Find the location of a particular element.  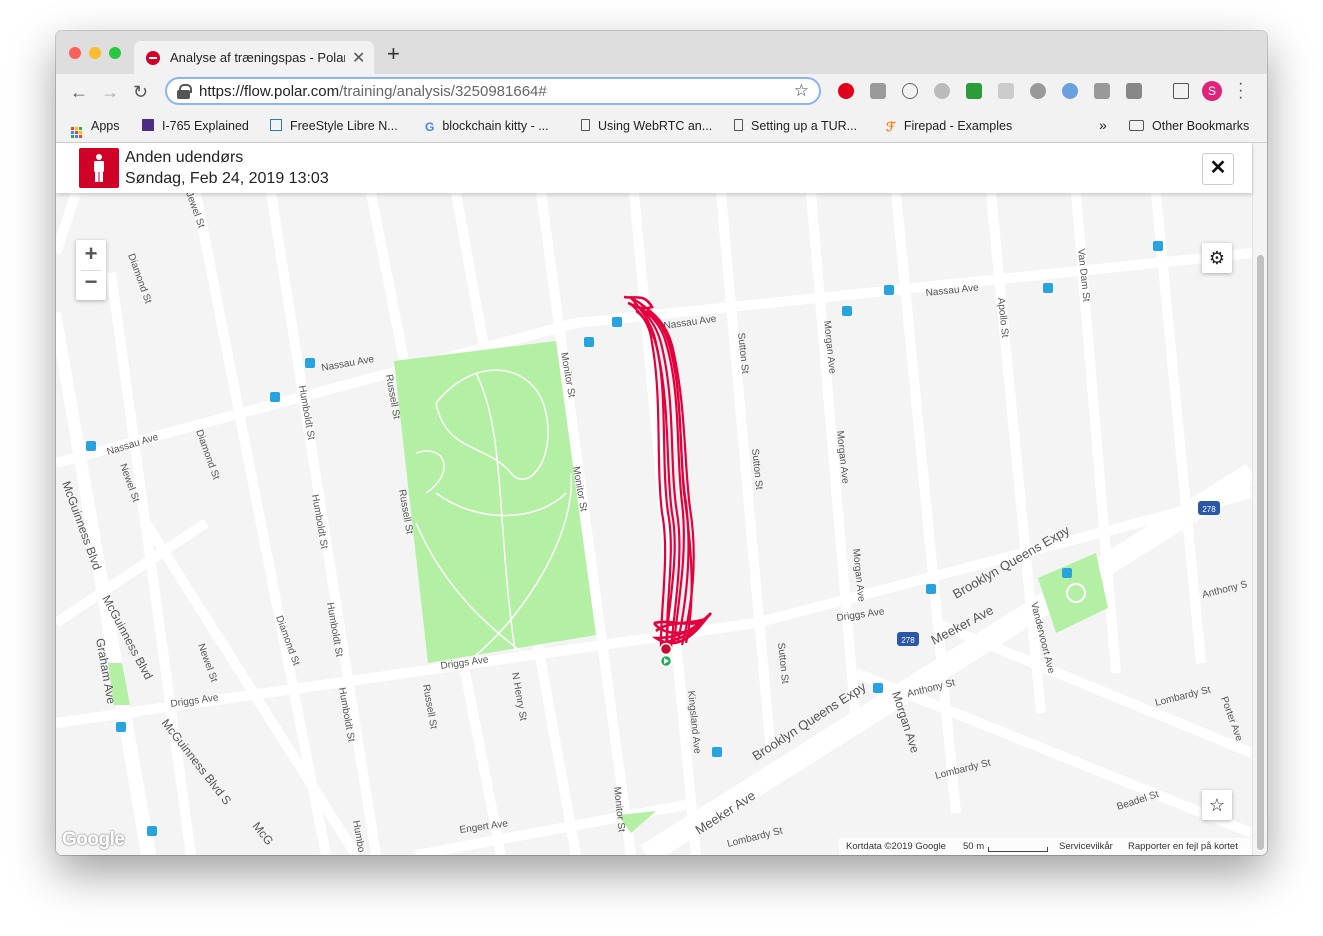

svg-text: Sutton St is located at coordinates (782, 663).